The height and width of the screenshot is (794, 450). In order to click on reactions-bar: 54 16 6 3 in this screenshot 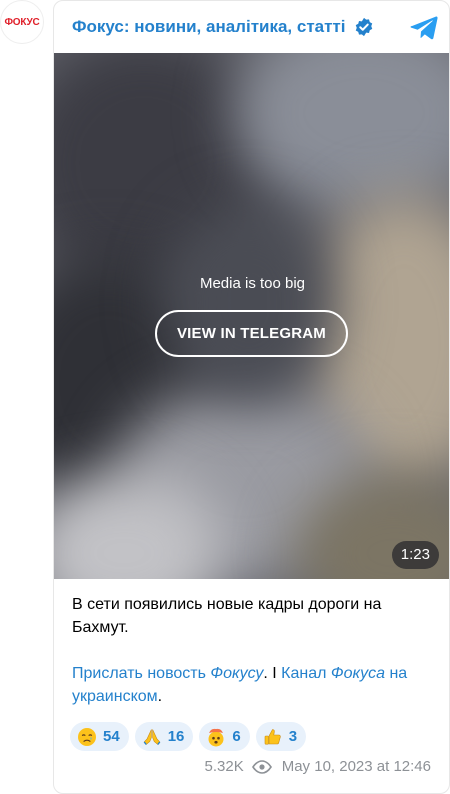, I will do `click(188, 736)`.